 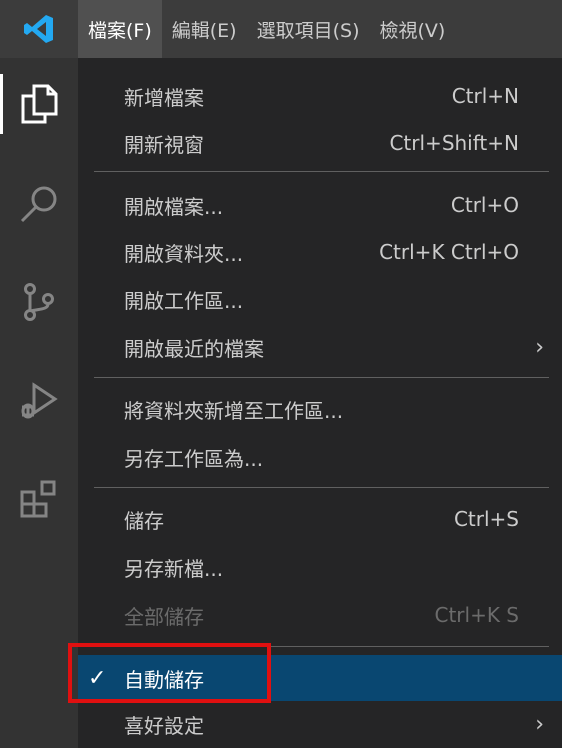 What do you see at coordinates (194, 348) in the screenshot?
I see `menu-item-label: 開啟最近的檔案` at bounding box center [194, 348].